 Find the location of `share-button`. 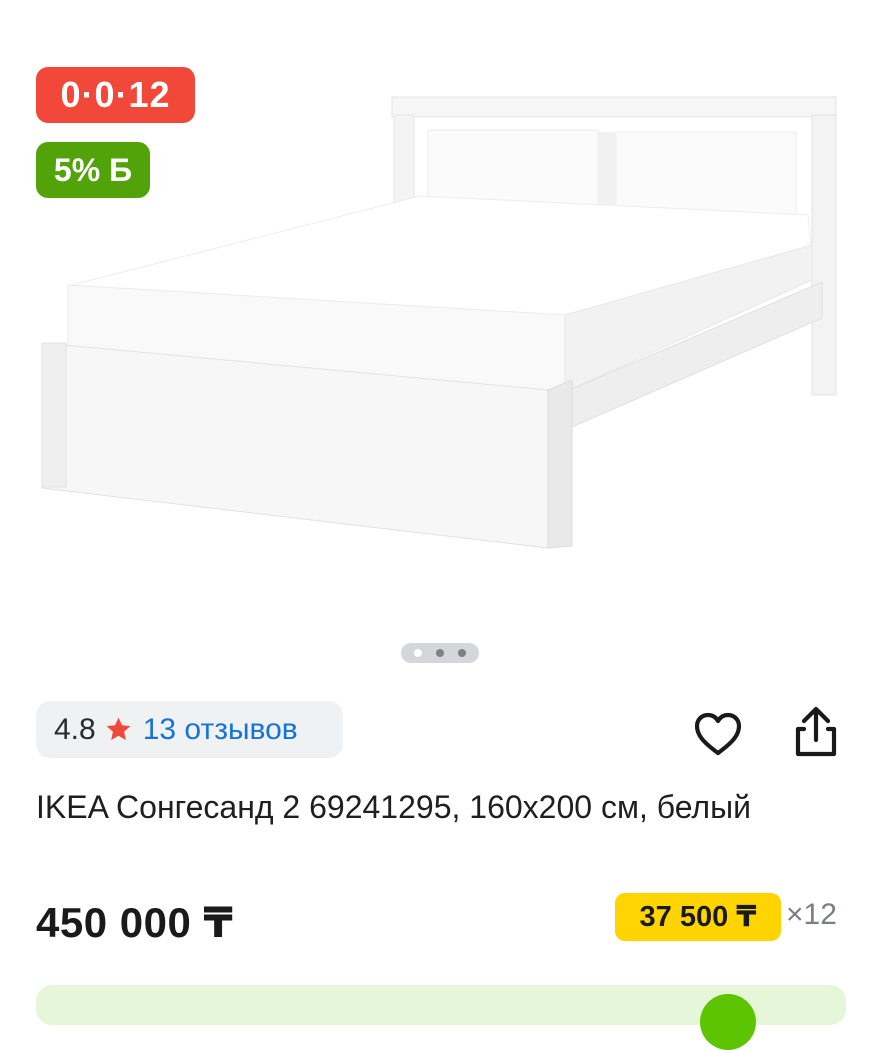

share-button is located at coordinates (816, 732).